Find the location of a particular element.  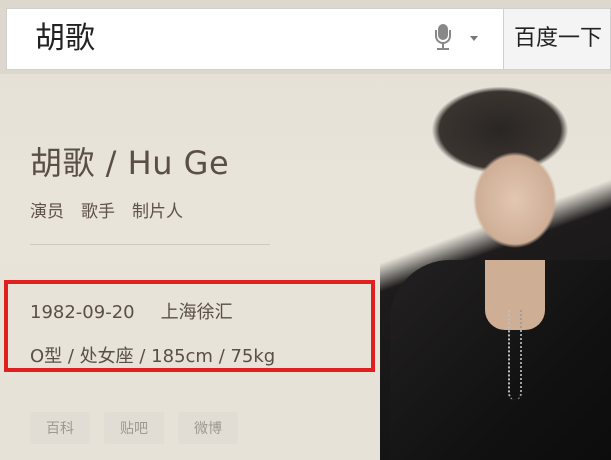

link-tieba: 贴吧 is located at coordinates (134, 428).